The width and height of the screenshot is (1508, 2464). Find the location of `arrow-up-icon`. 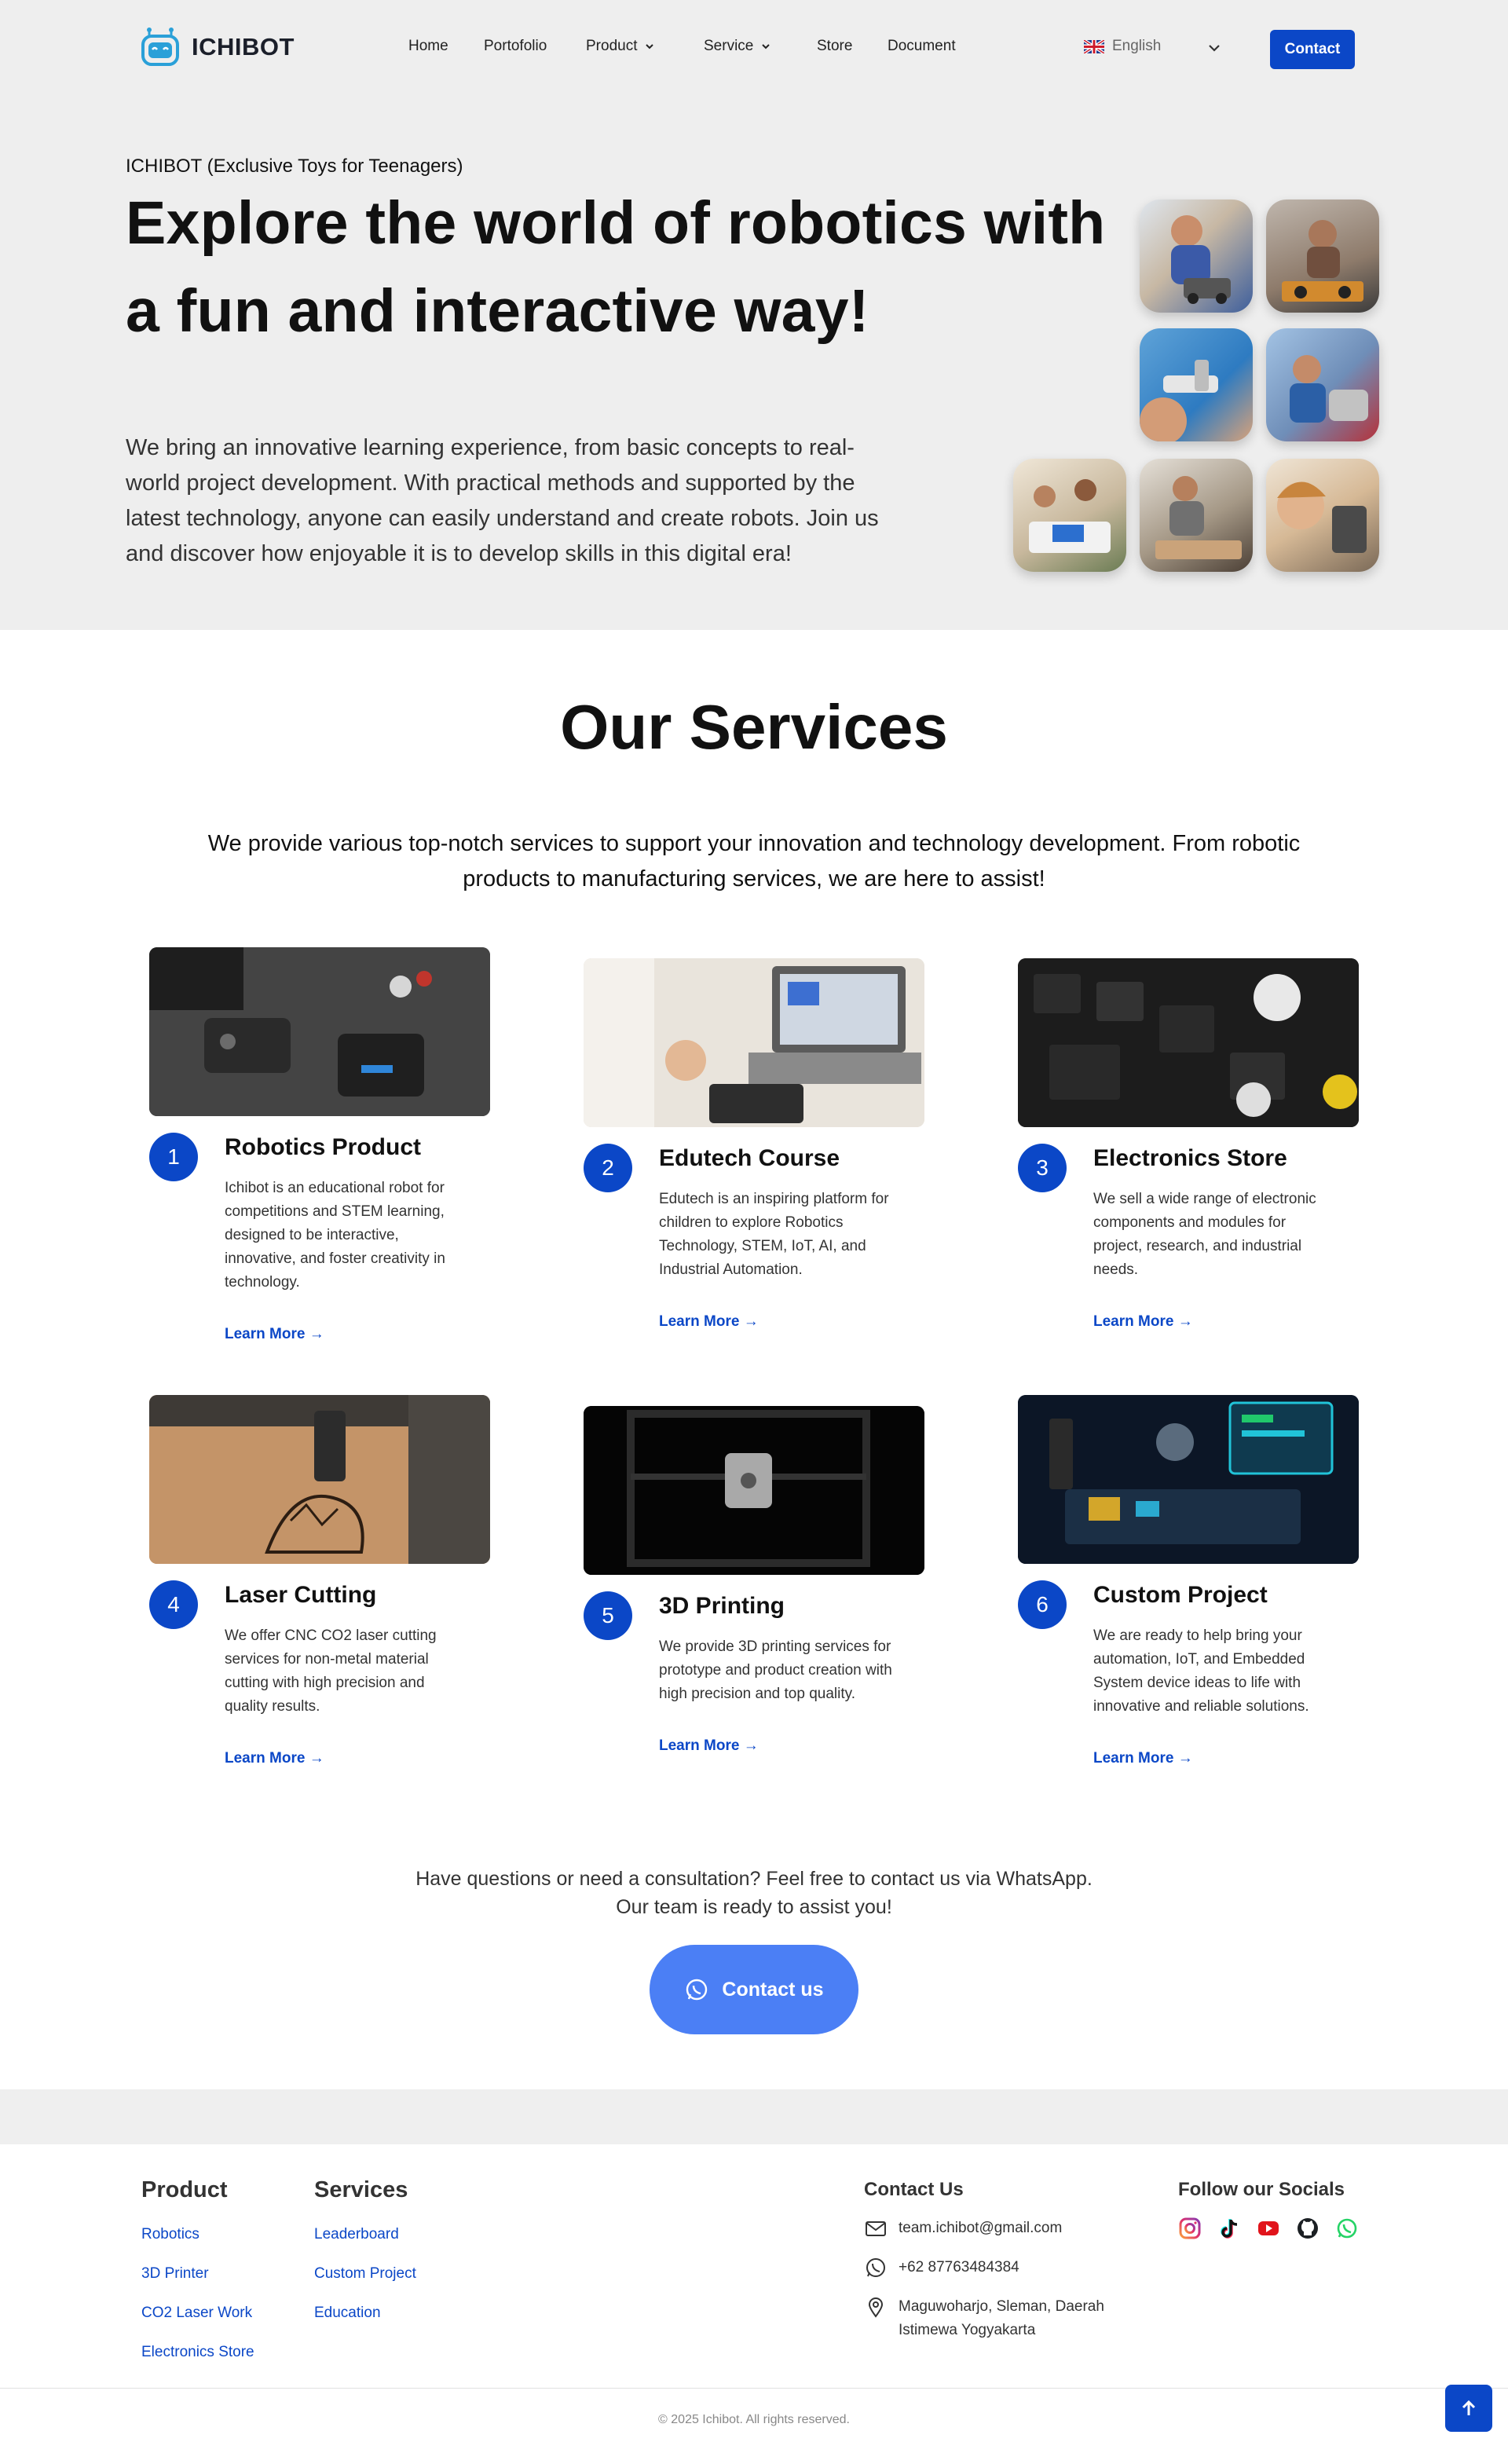

arrow-up-icon is located at coordinates (1469, 2407).